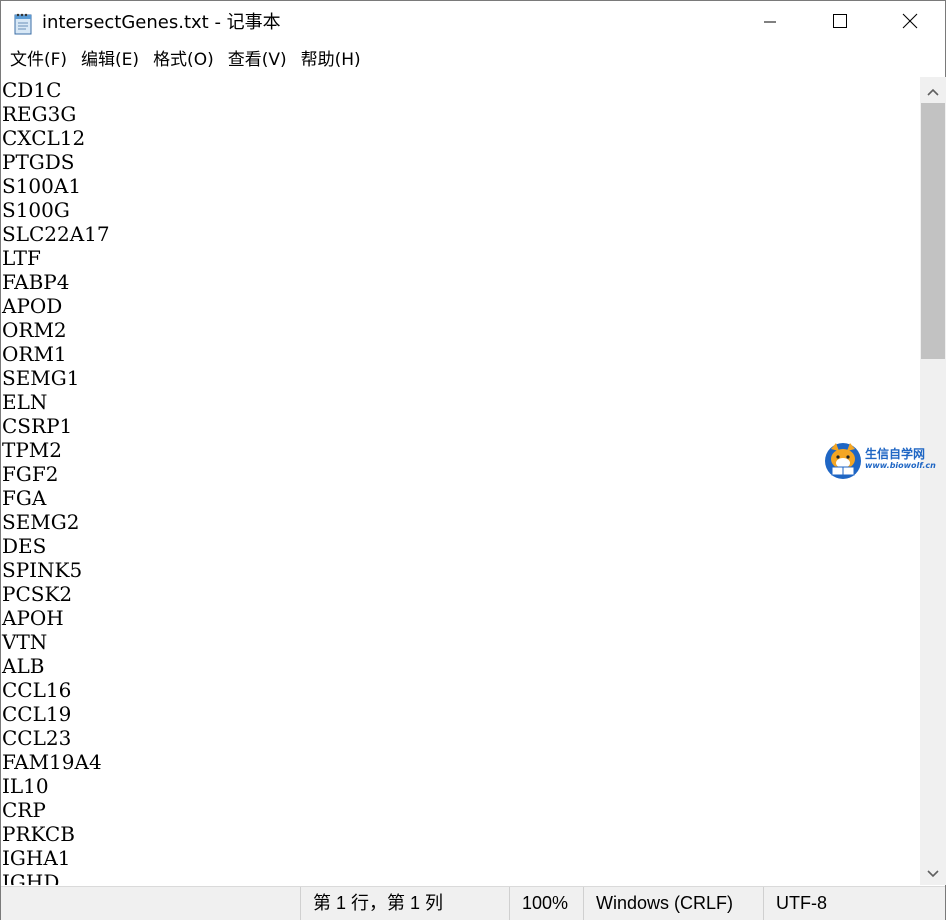  I want to click on scroll-up-button, so click(933, 90).